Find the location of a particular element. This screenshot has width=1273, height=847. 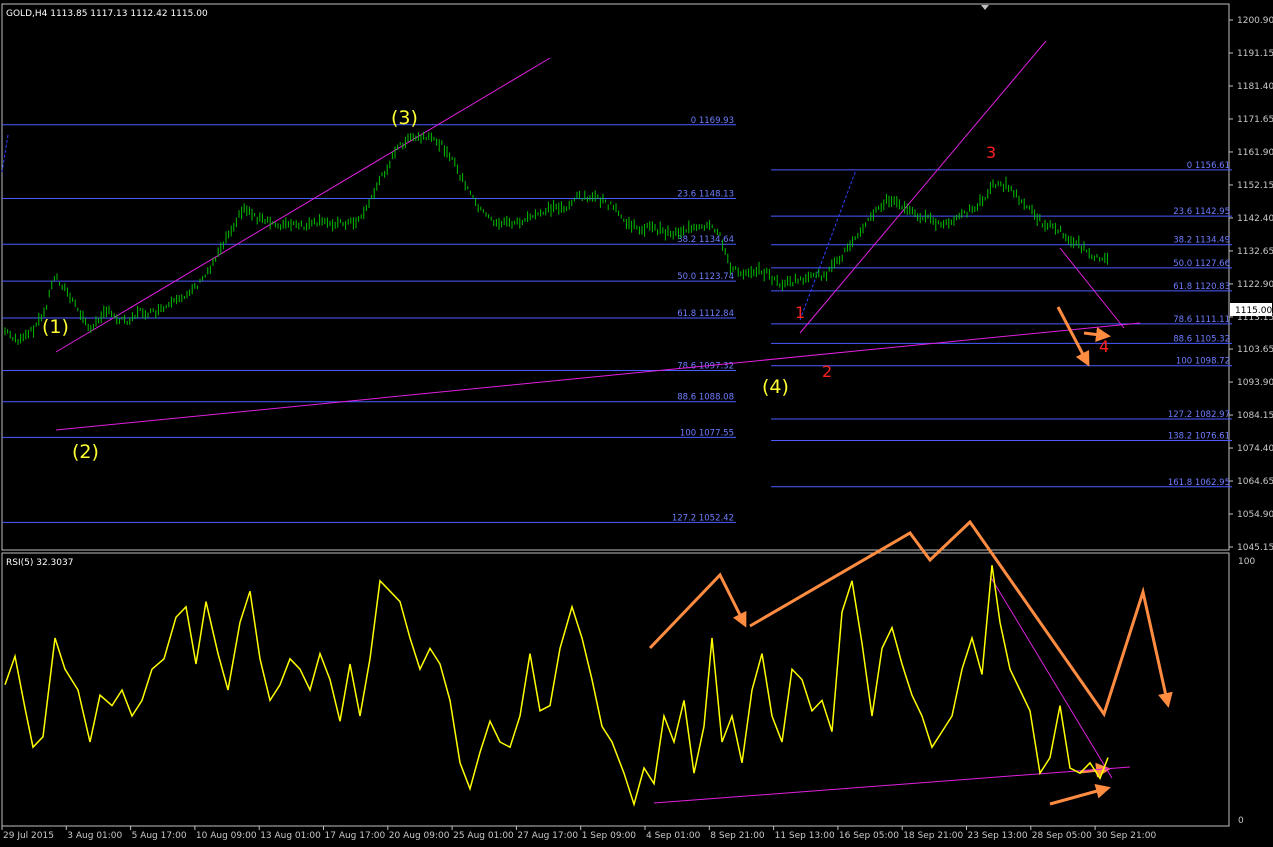

wave-label-2: (2) is located at coordinates (85, 452).